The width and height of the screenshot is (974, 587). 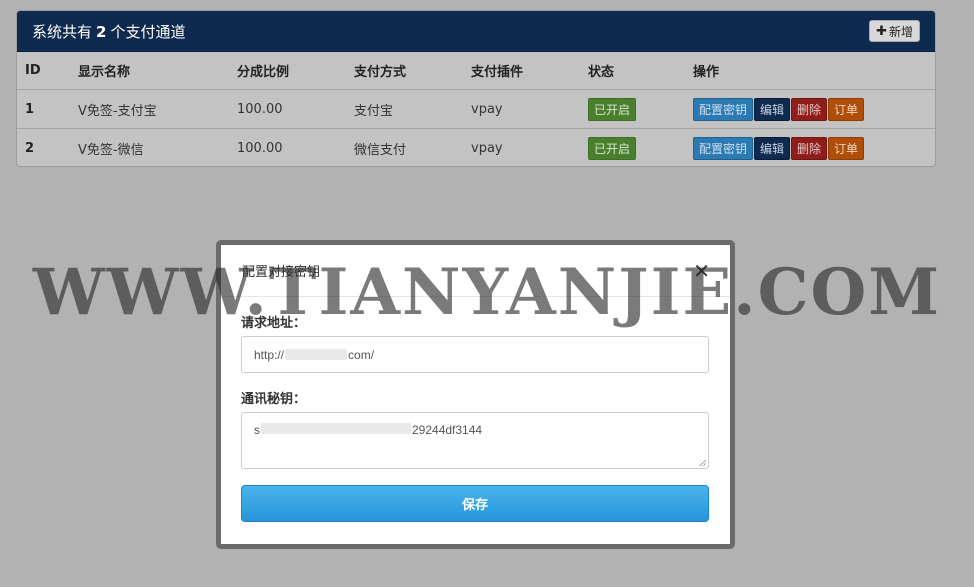 I want to click on key-prefix: s, so click(x=257, y=430).